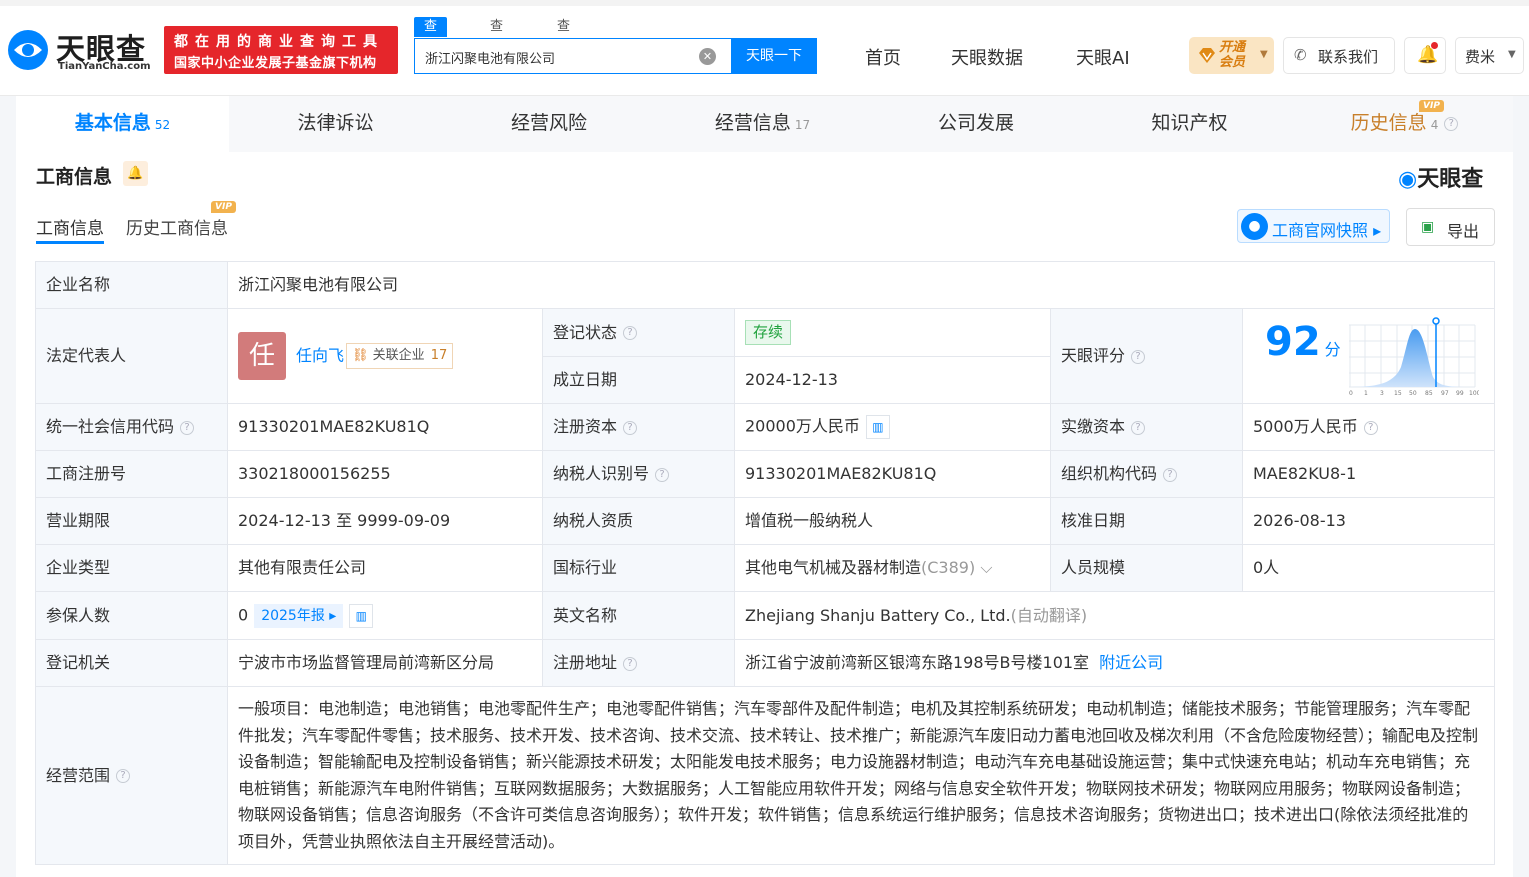 This screenshot has width=1529, height=877. What do you see at coordinates (431, 45) in the screenshot?
I see `search-tab-company: 查公司` at bounding box center [431, 45].